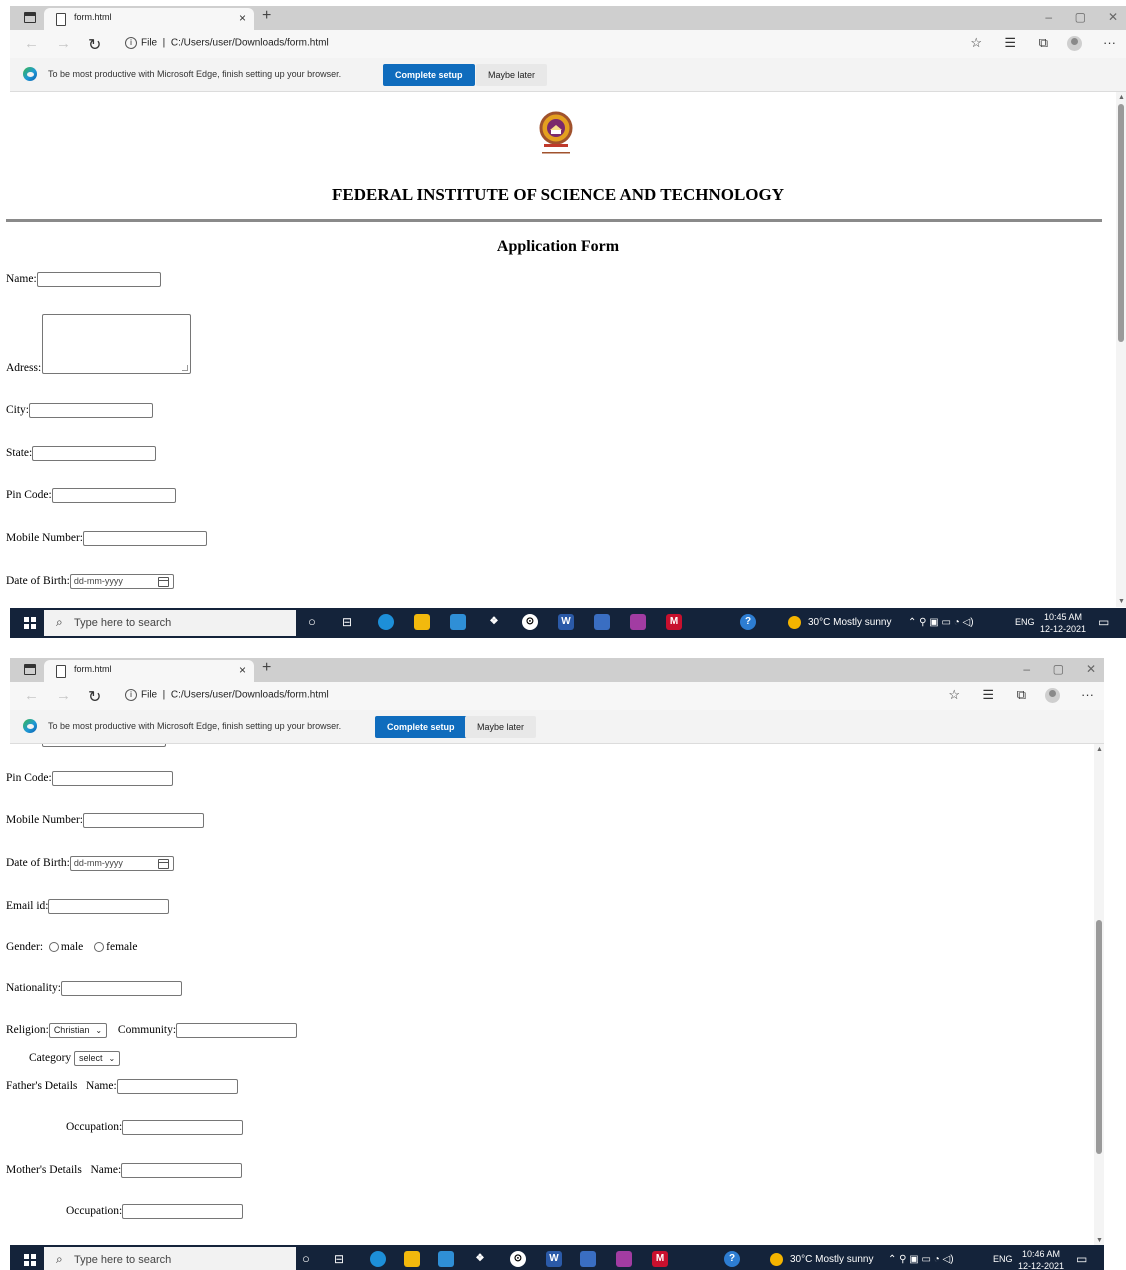 This screenshot has width=1126, height=1270. I want to click on community-input, so click(237, 1030).